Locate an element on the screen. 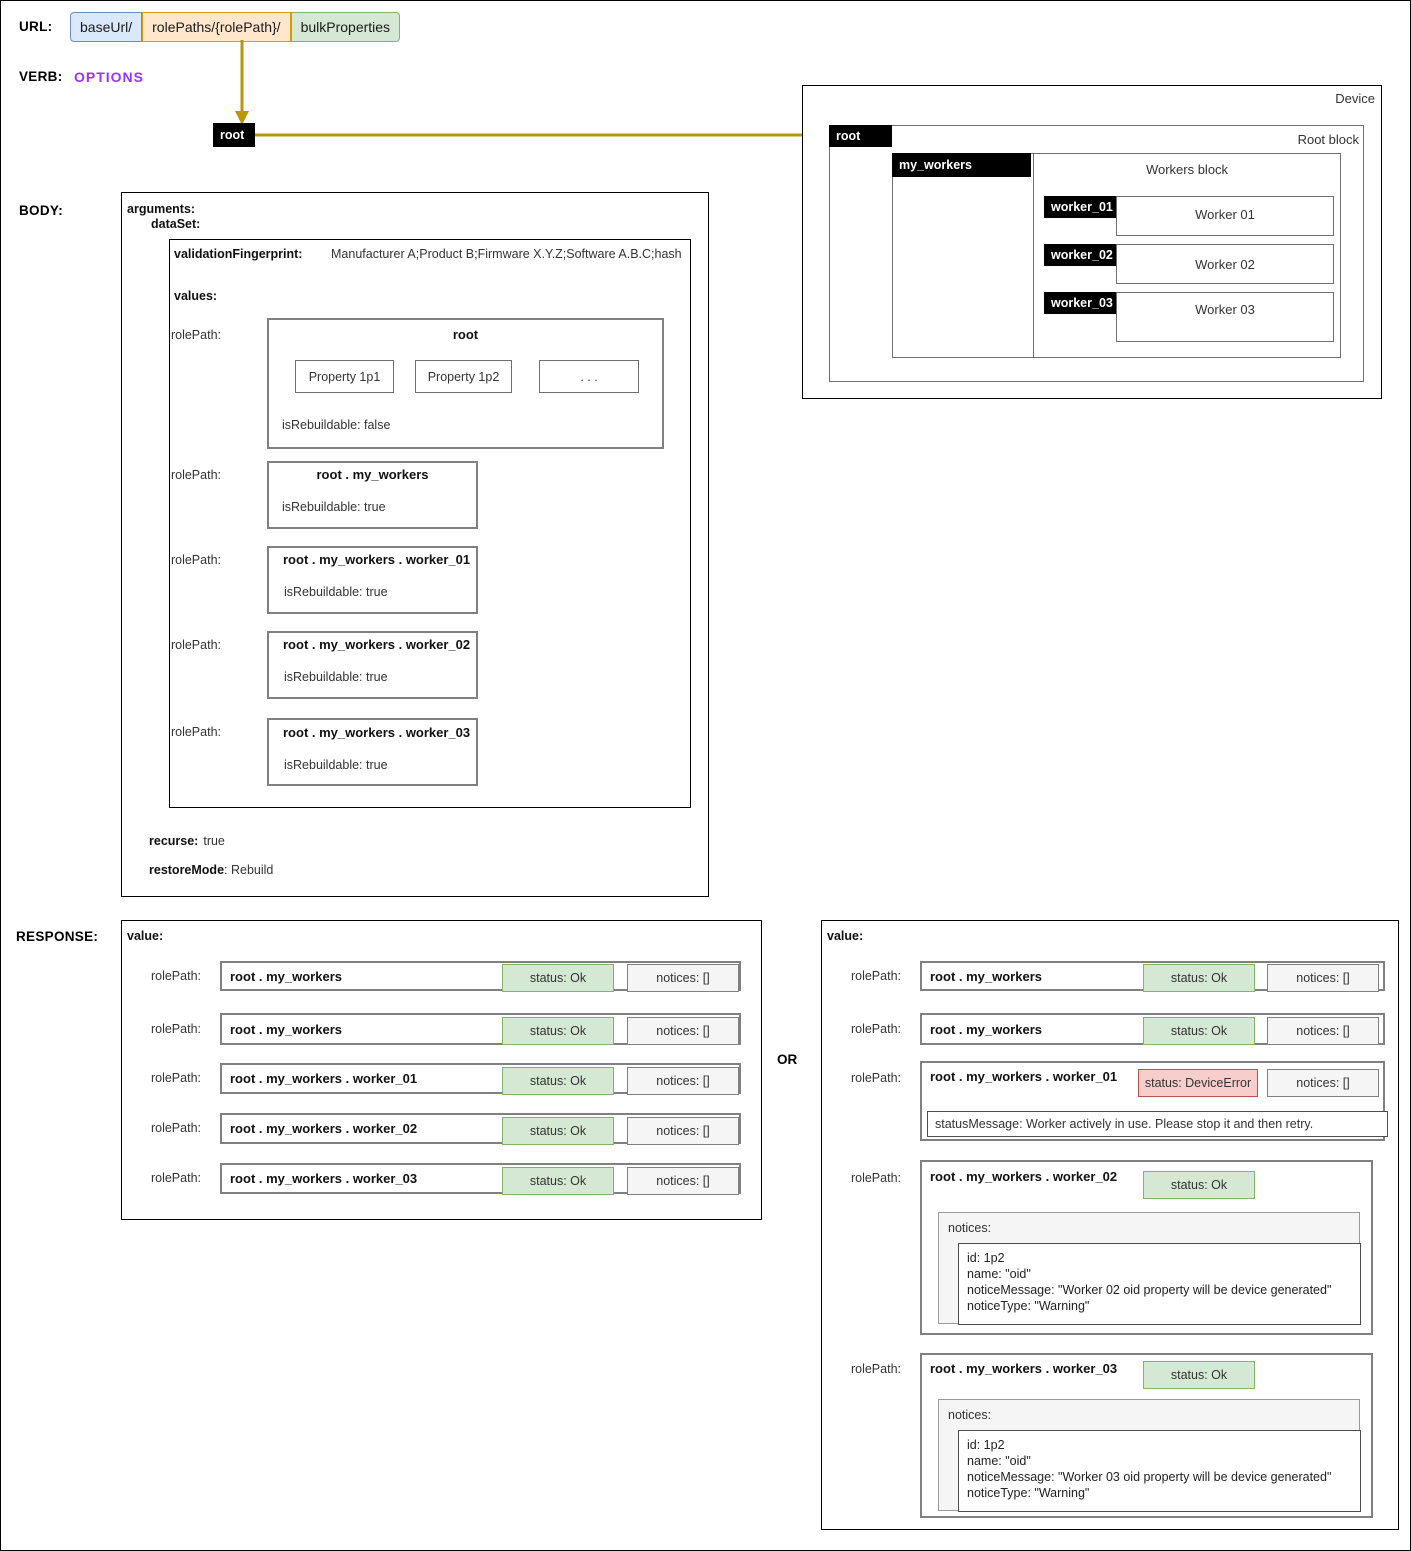  resp-r-row-1-notices: notices: [] is located at coordinates (1323, 1031).